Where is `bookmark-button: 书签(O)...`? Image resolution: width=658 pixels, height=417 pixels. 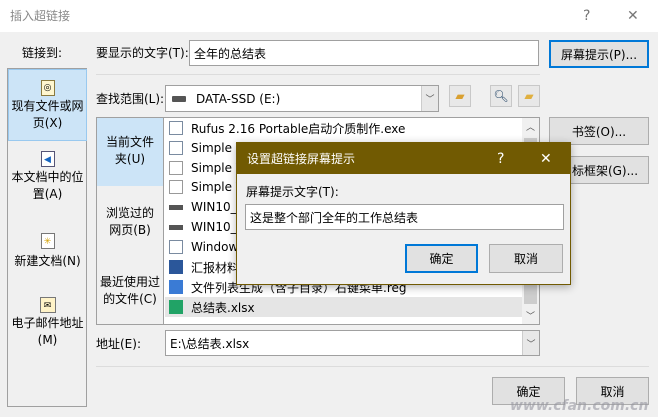 bookmark-button: 书签(O)... is located at coordinates (599, 131).